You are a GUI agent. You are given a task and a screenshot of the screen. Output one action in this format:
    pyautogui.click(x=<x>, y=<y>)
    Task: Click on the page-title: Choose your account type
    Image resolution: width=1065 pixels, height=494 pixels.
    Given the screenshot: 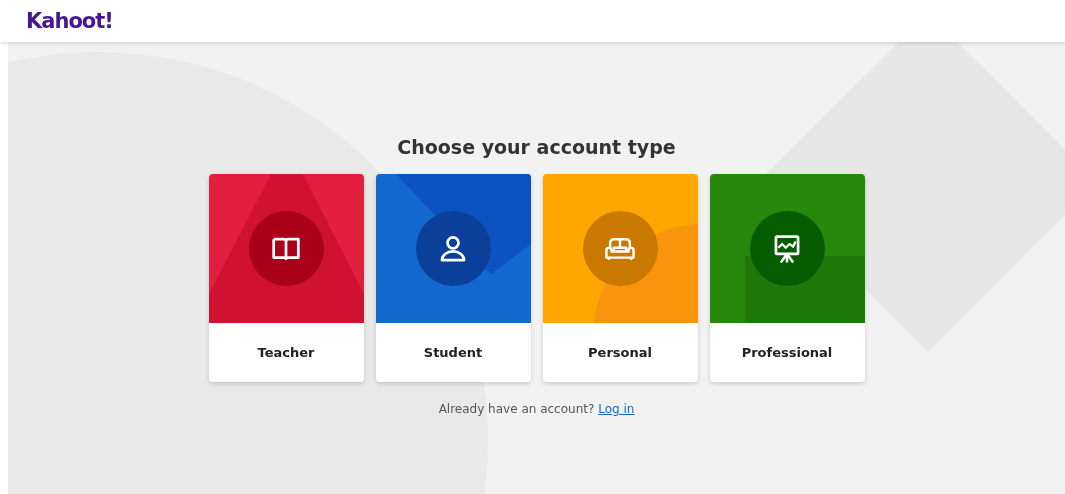 What is the action you would take?
    pyautogui.click(x=536, y=147)
    